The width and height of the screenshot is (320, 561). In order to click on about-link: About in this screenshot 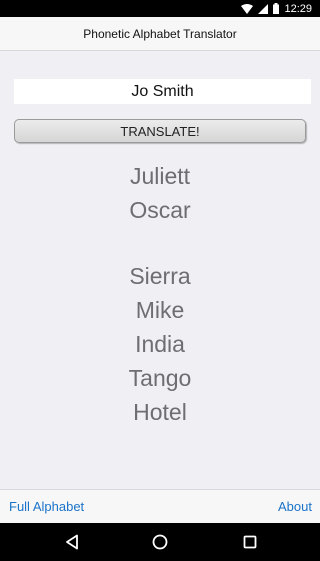, I will do `click(295, 506)`.